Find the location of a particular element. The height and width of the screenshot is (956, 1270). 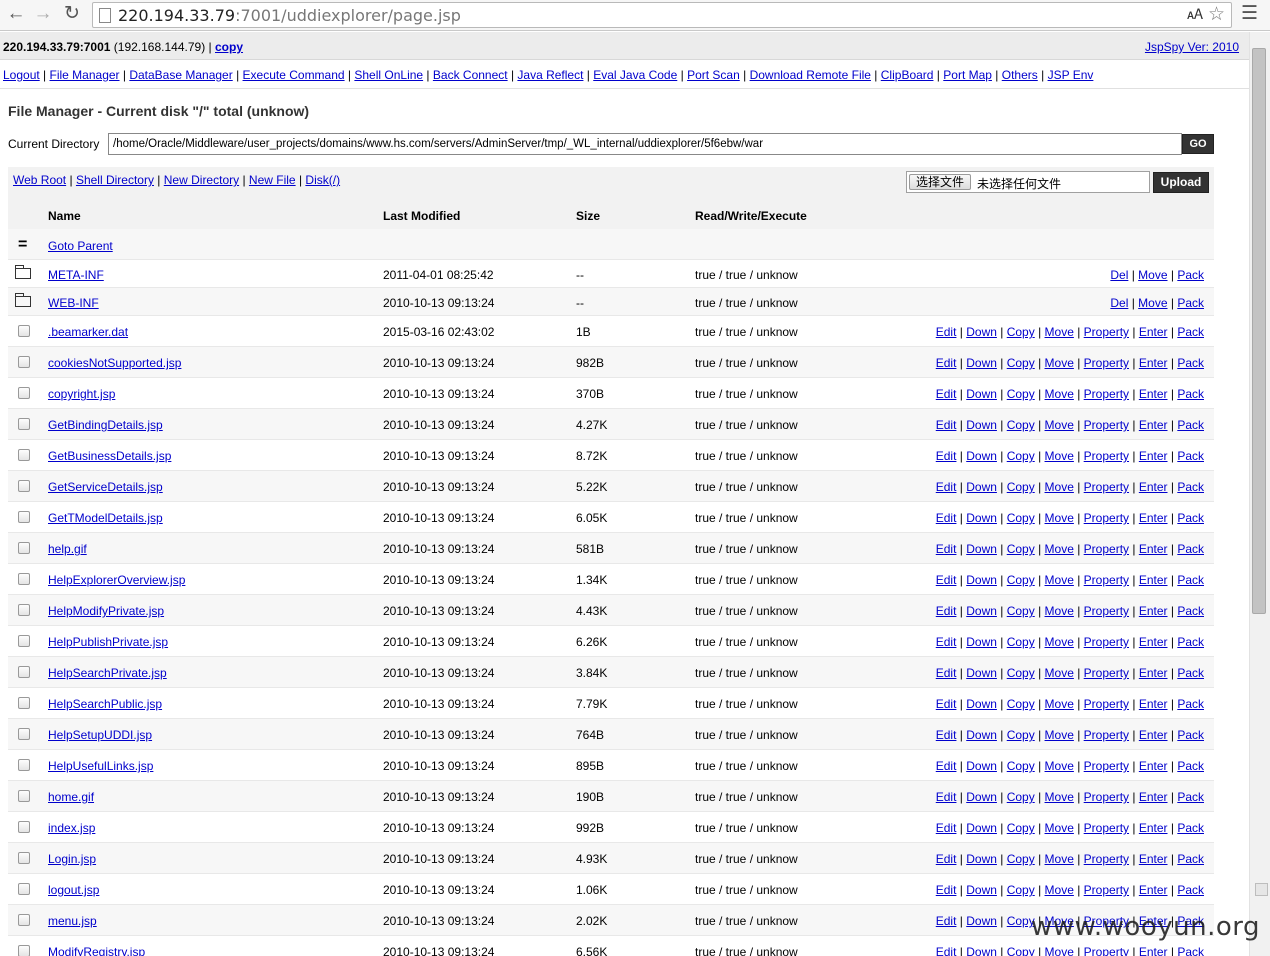

forward-icon: → is located at coordinates (43, 14).